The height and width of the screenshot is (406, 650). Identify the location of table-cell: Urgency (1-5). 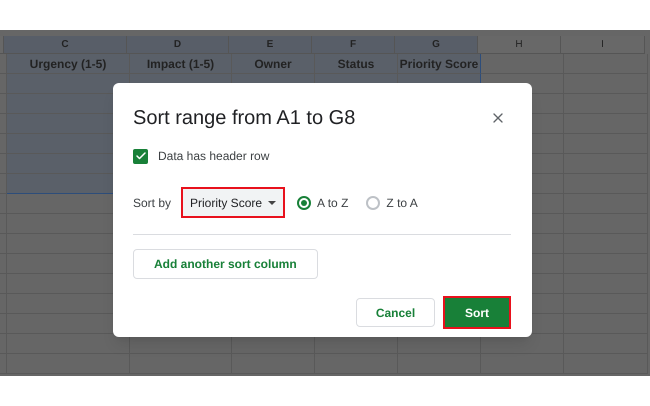
(68, 64).